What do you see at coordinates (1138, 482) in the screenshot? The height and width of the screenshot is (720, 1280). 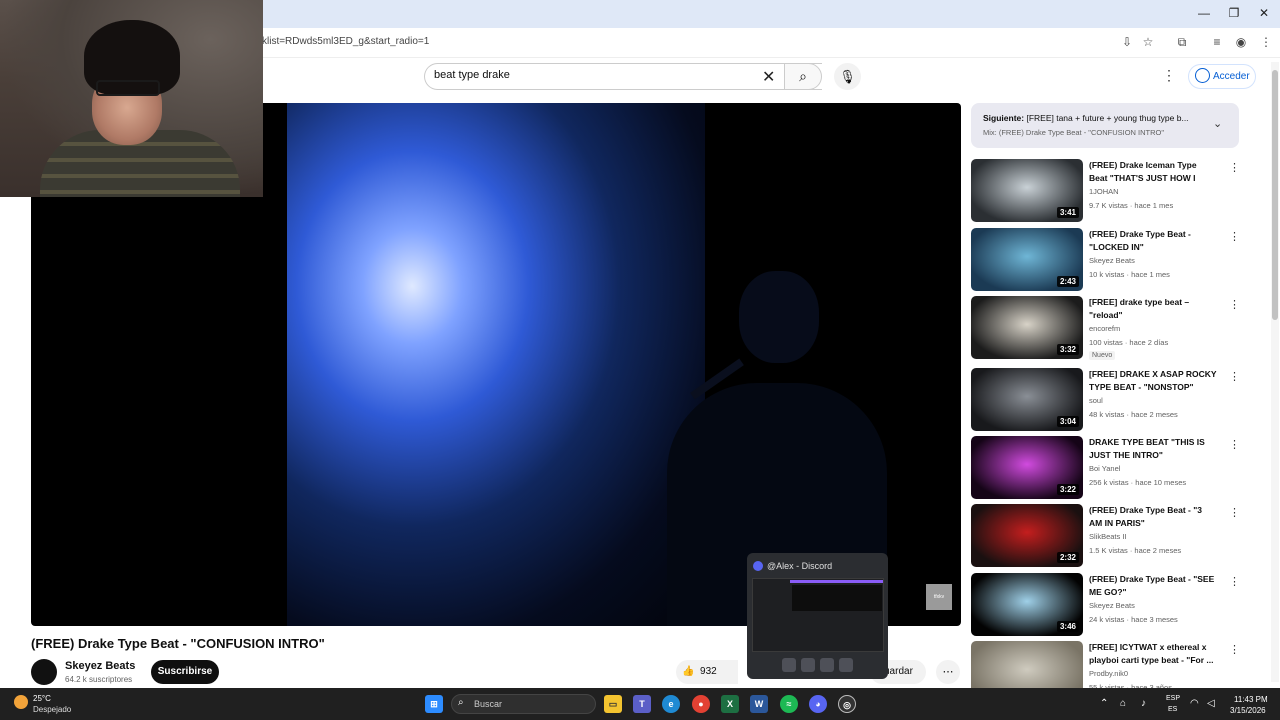 I see `recommendation-meta: 256 k vistas · hace 10 meses` at bounding box center [1138, 482].